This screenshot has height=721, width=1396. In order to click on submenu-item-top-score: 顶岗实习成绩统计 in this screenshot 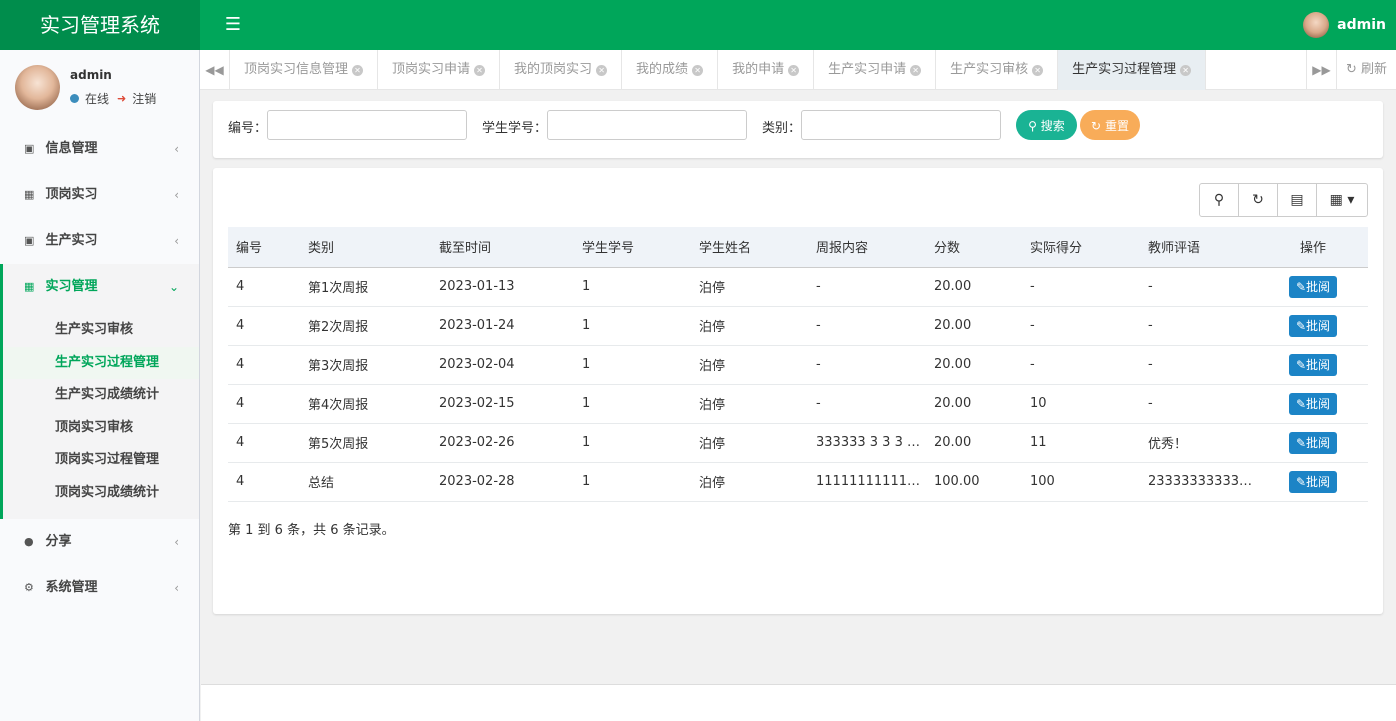, I will do `click(101, 493)`.